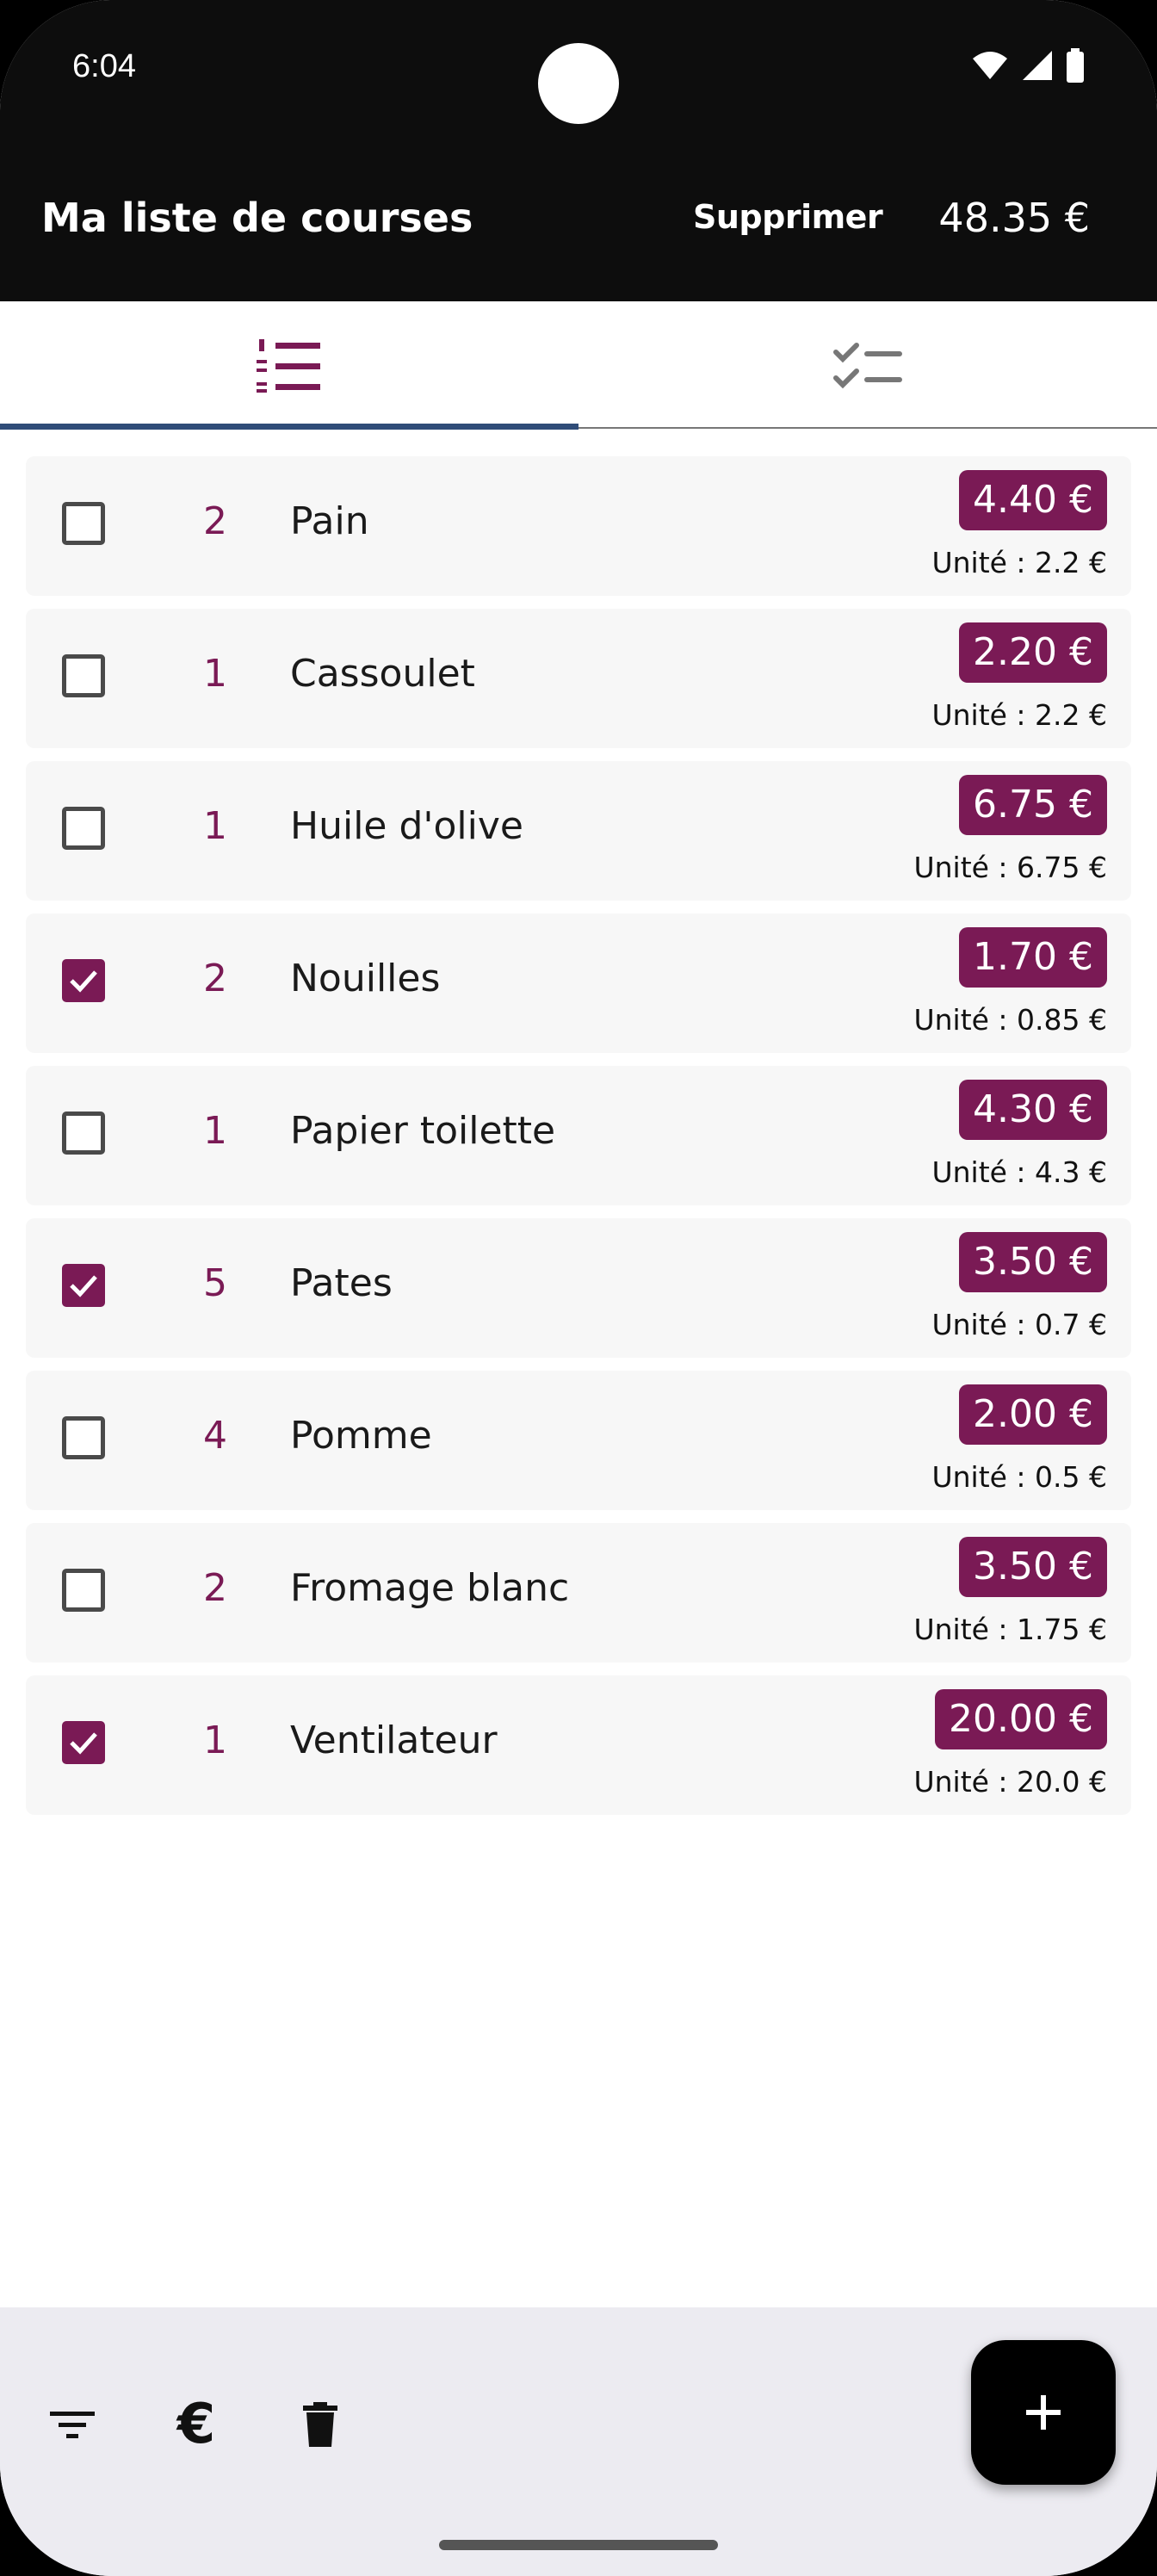 The height and width of the screenshot is (2576, 1157). I want to click on signal-icon, so click(1037, 65).